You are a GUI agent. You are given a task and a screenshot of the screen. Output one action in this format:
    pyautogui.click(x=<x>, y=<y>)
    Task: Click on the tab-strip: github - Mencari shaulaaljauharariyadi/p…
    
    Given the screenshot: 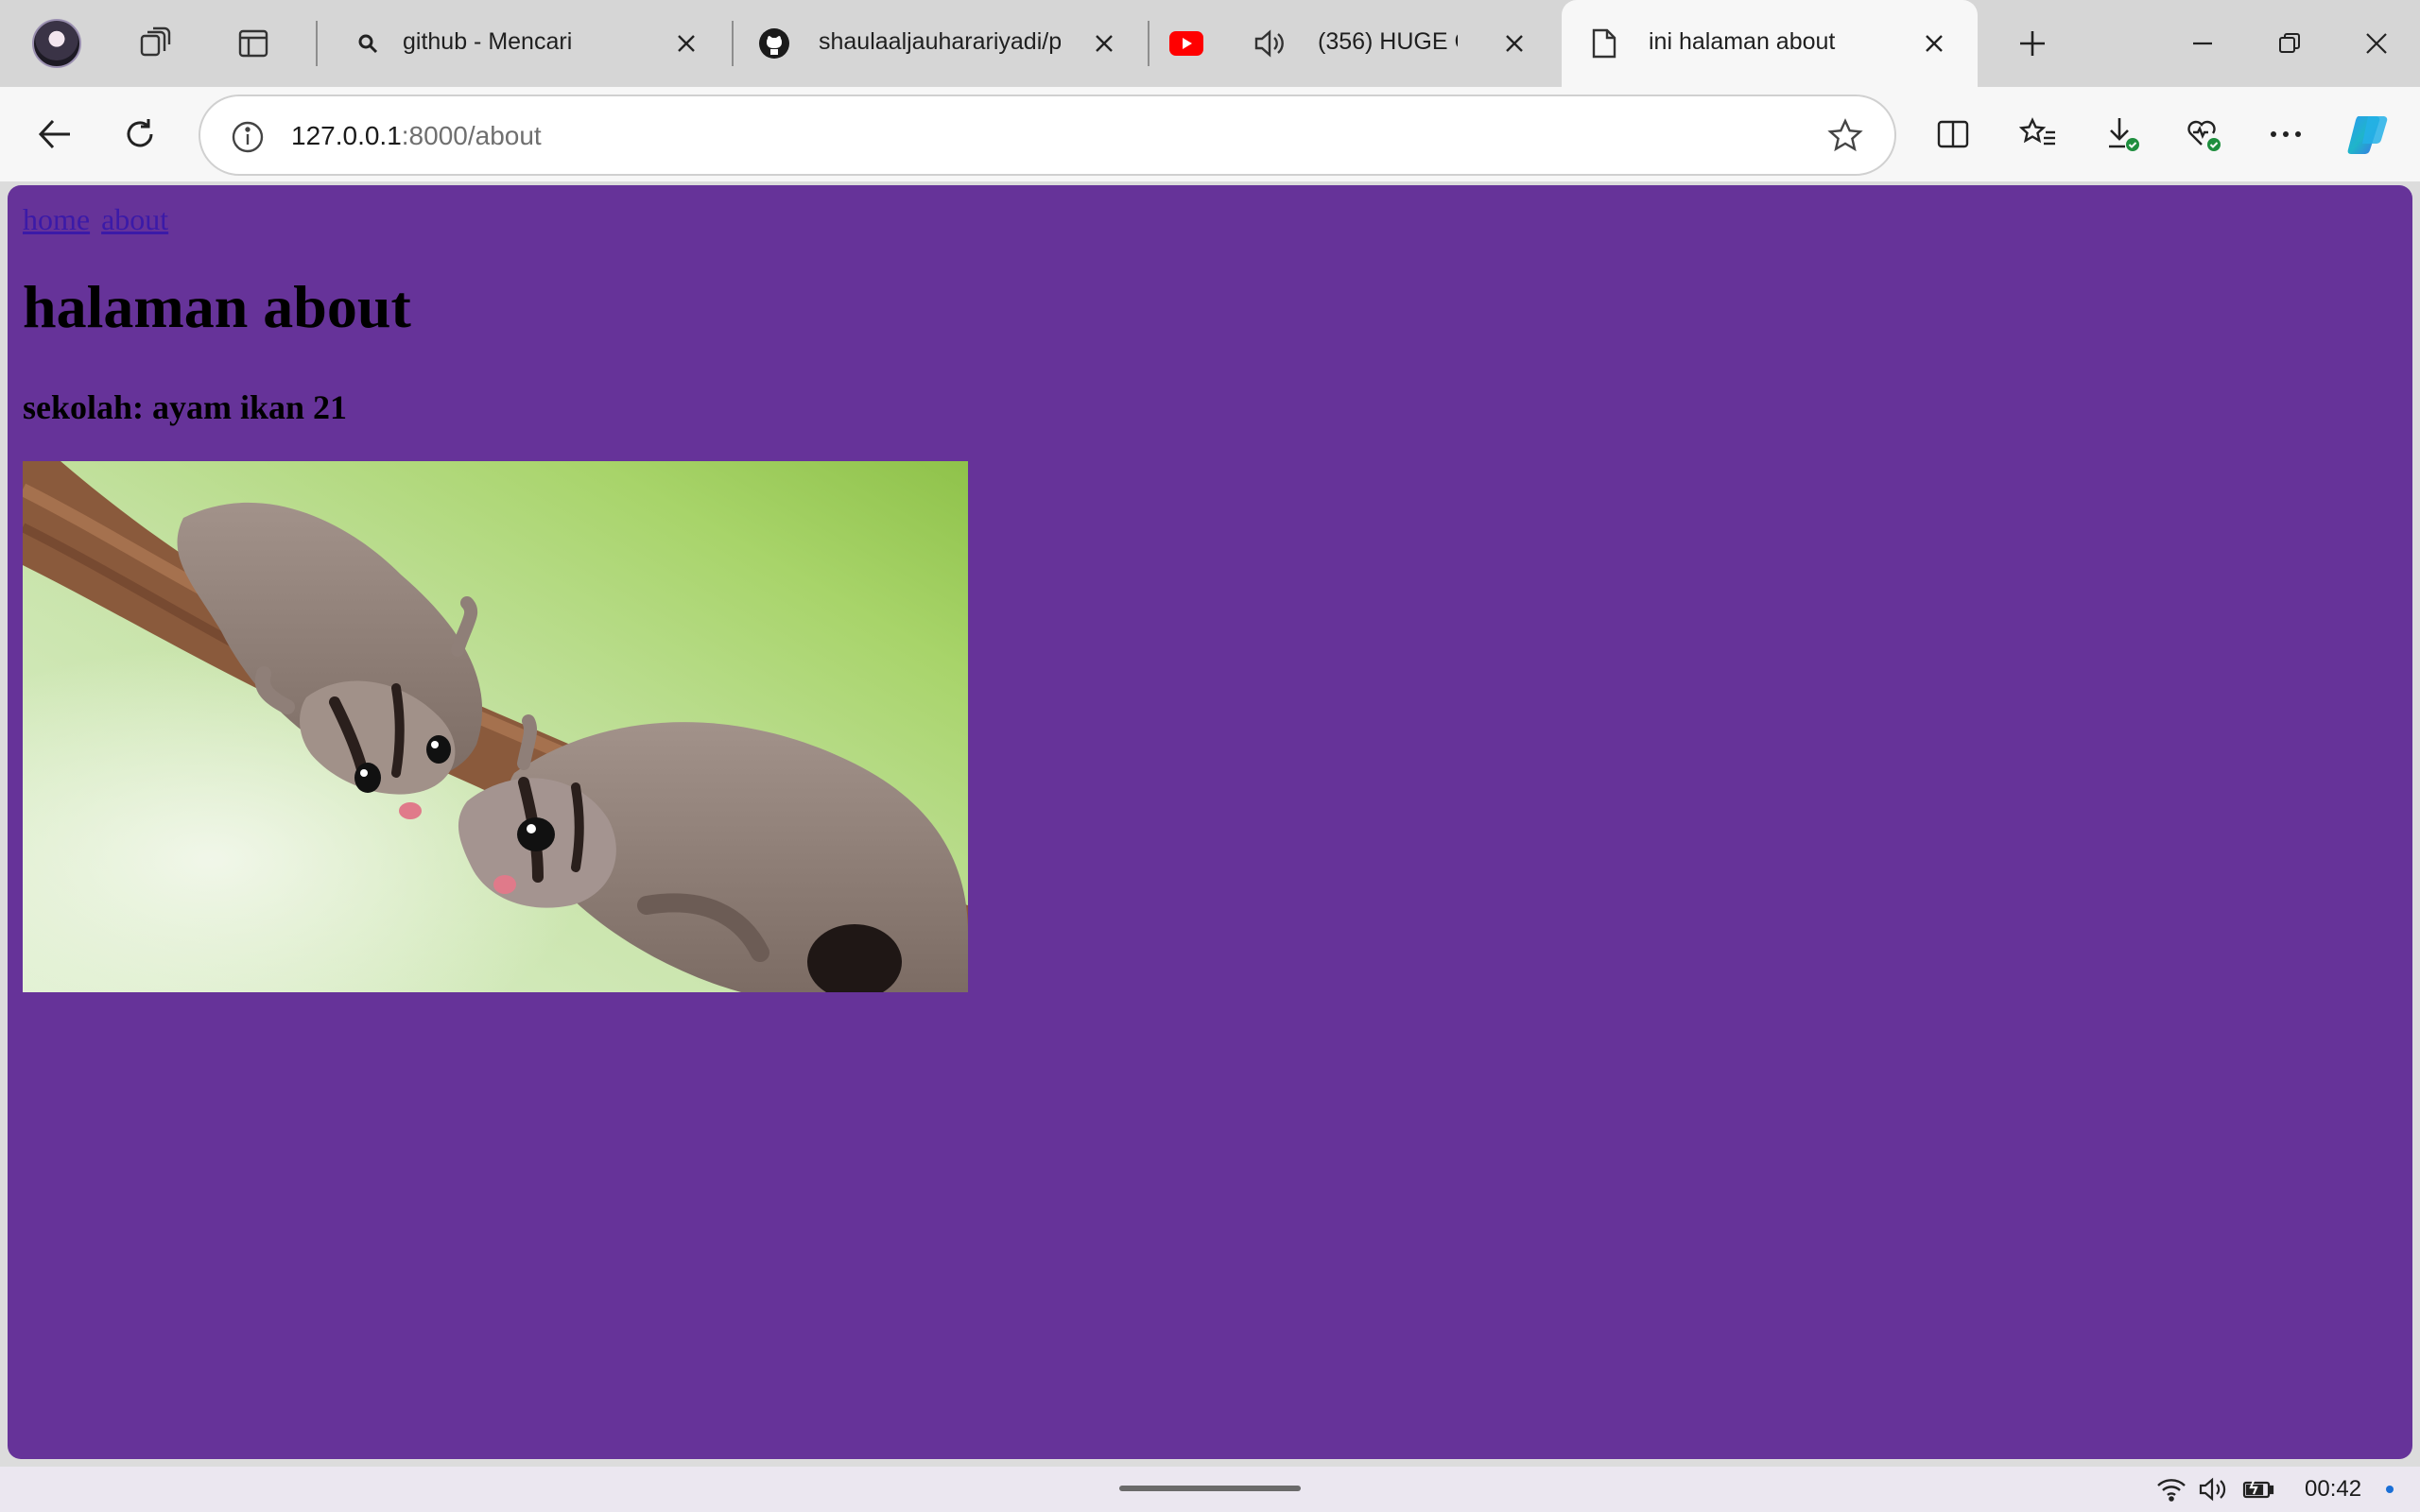 What is the action you would take?
    pyautogui.click(x=1210, y=43)
    